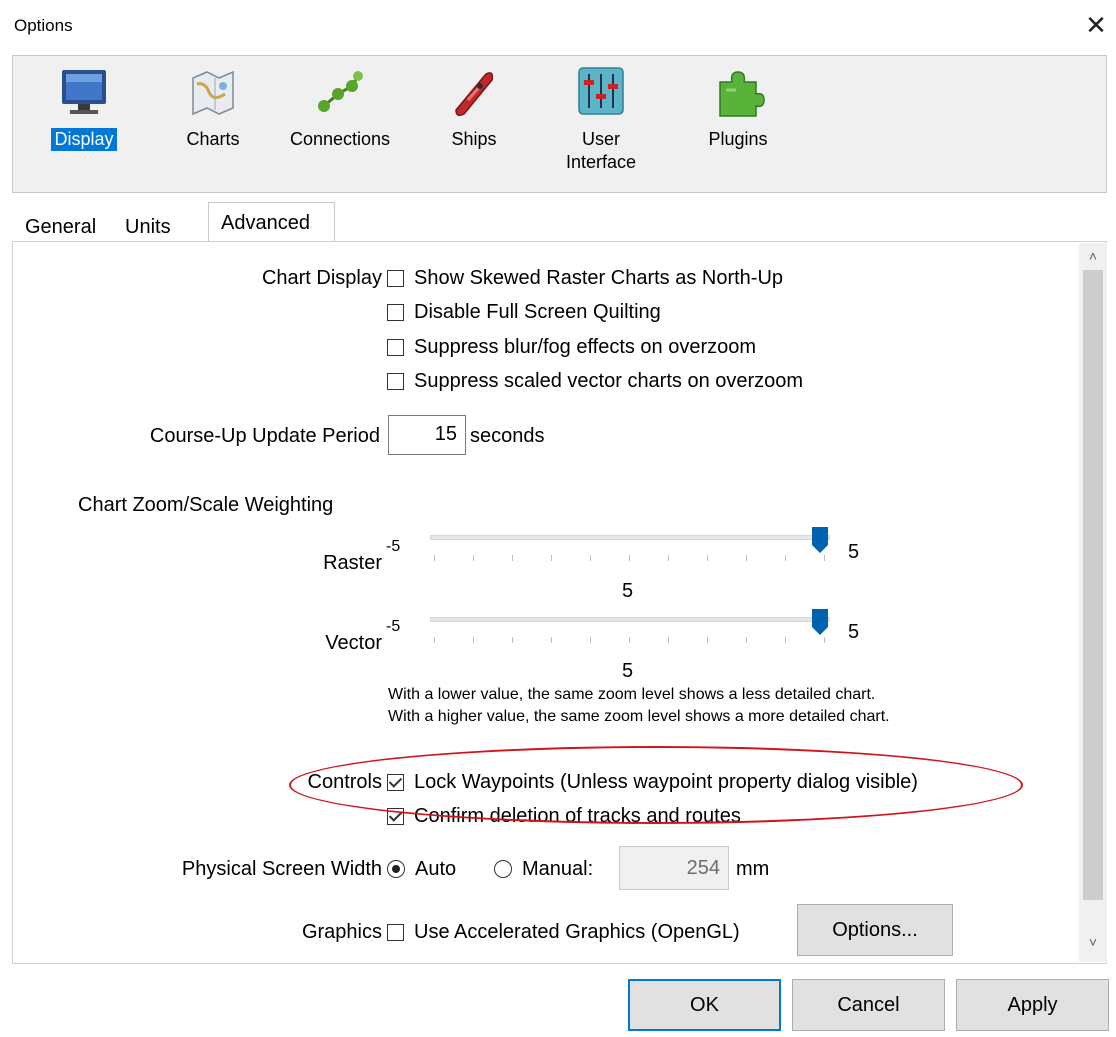  What do you see at coordinates (427, 435) in the screenshot?
I see `course-up-period-input: 15` at bounding box center [427, 435].